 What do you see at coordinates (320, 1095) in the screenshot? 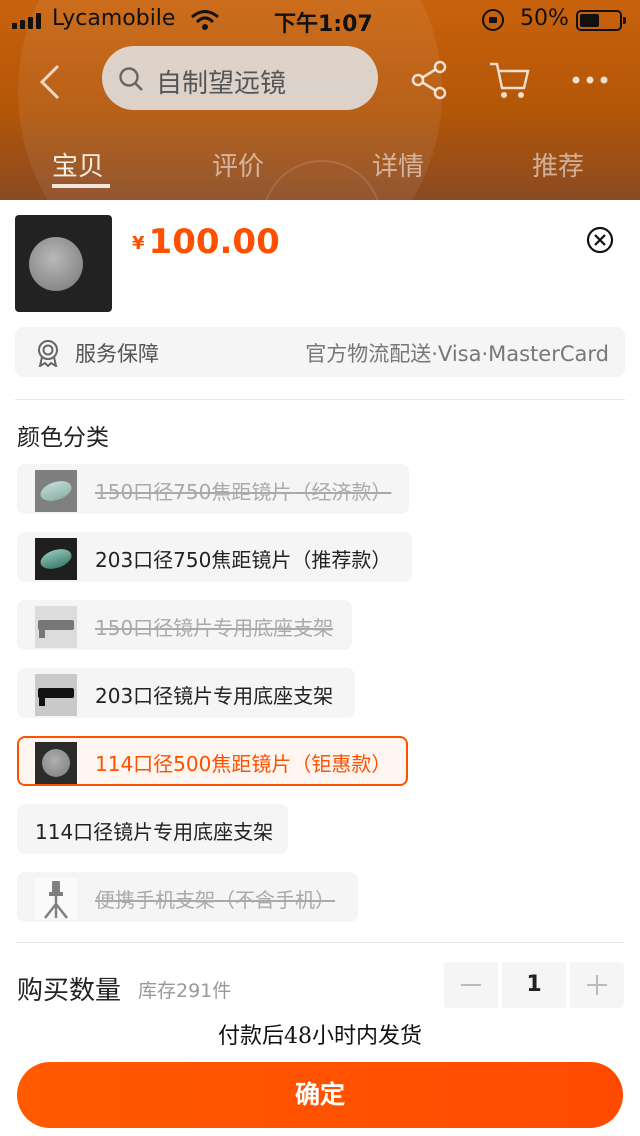
I see `confirm-button: 确定` at bounding box center [320, 1095].